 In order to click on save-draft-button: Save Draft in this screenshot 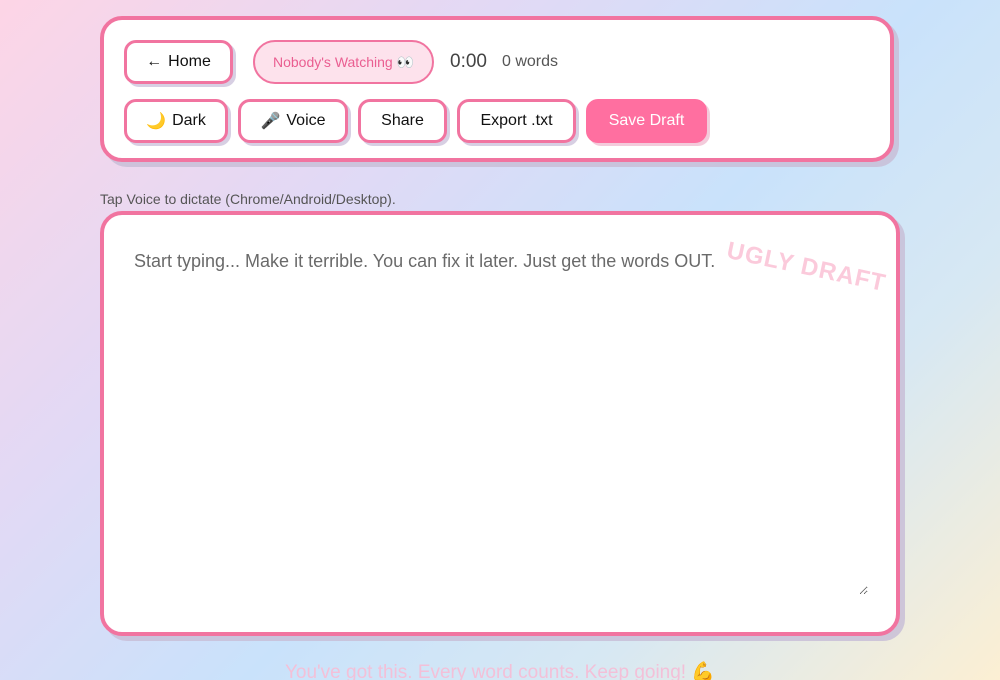, I will do `click(646, 121)`.